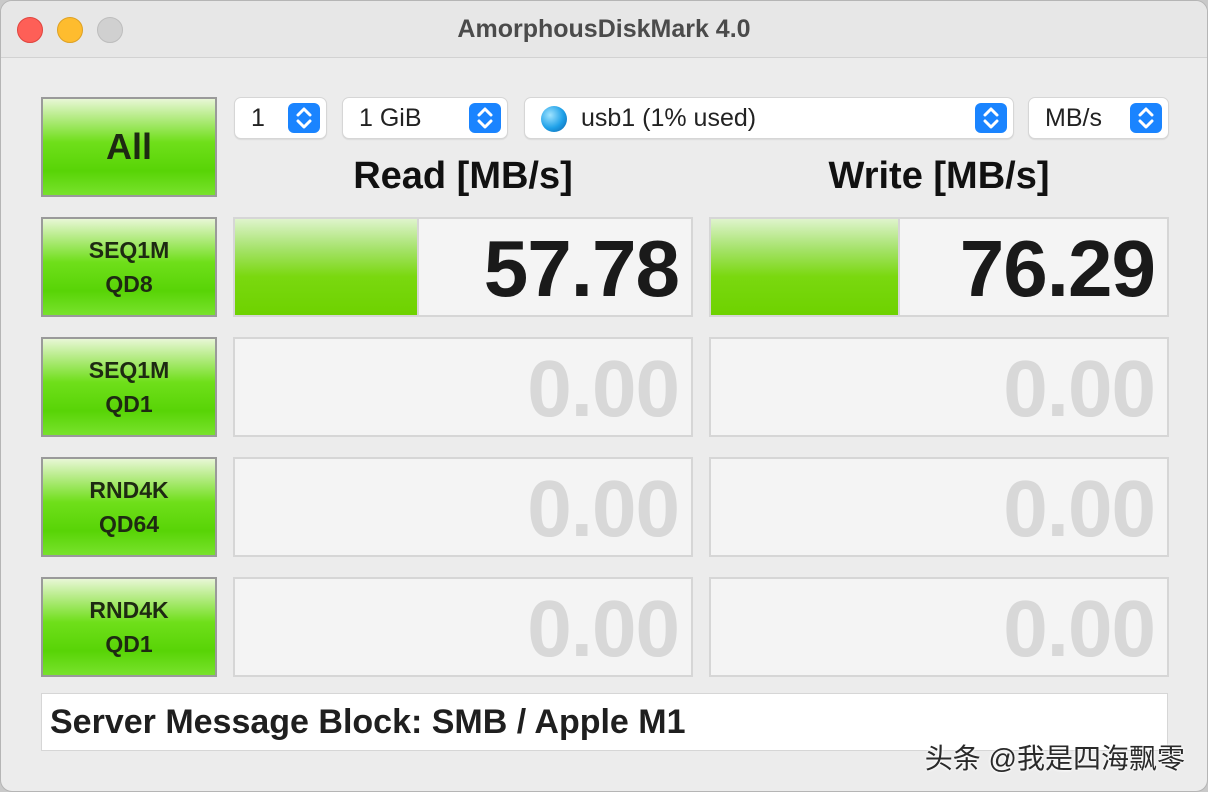 Image resolution: width=1208 pixels, height=792 pixels. What do you see at coordinates (769, 118) in the screenshot?
I see `target-disk-select: usb1 (1% used)` at bounding box center [769, 118].